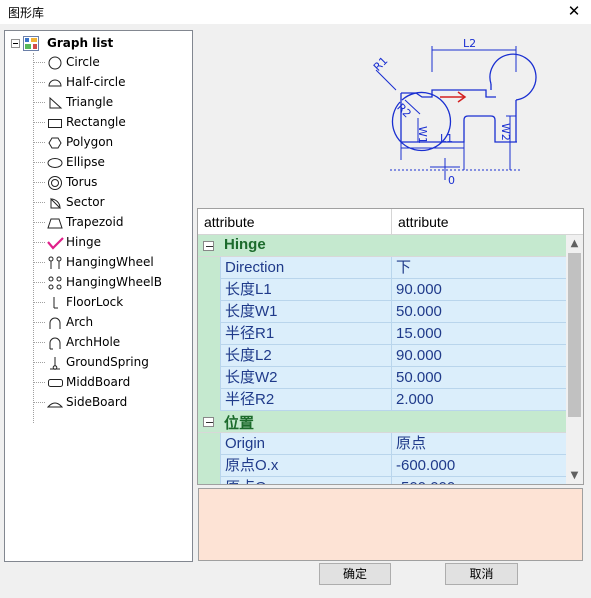 This screenshot has width=591, height=598. I want to click on midd-board-icon, so click(55, 383).